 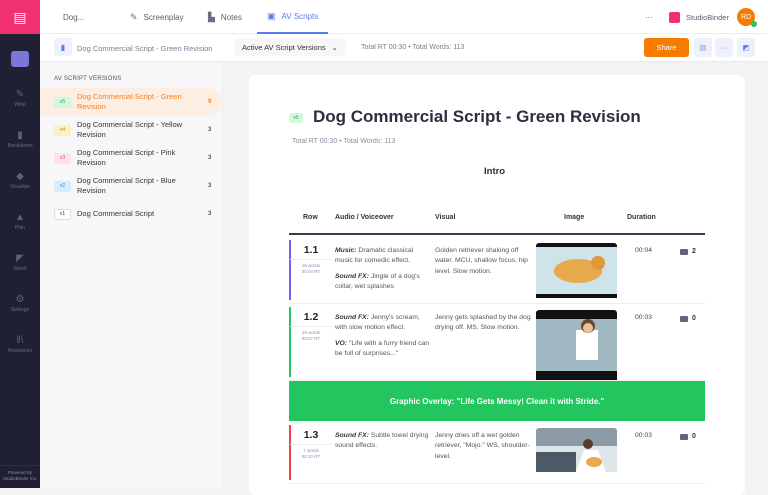 I want to click on row-number: 1.2 19 words 00:07 RT, so click(x=311, y=326).